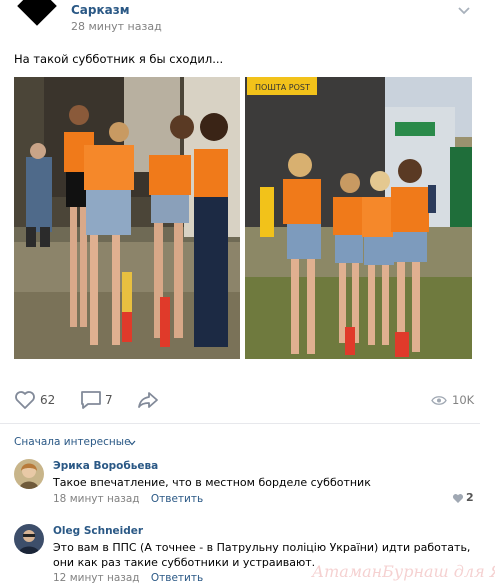 The image size is (495, 588). Describe the element at coordinates (96, 499) in the screenshot. I see `comment-time: 18 минут назад` at that location.